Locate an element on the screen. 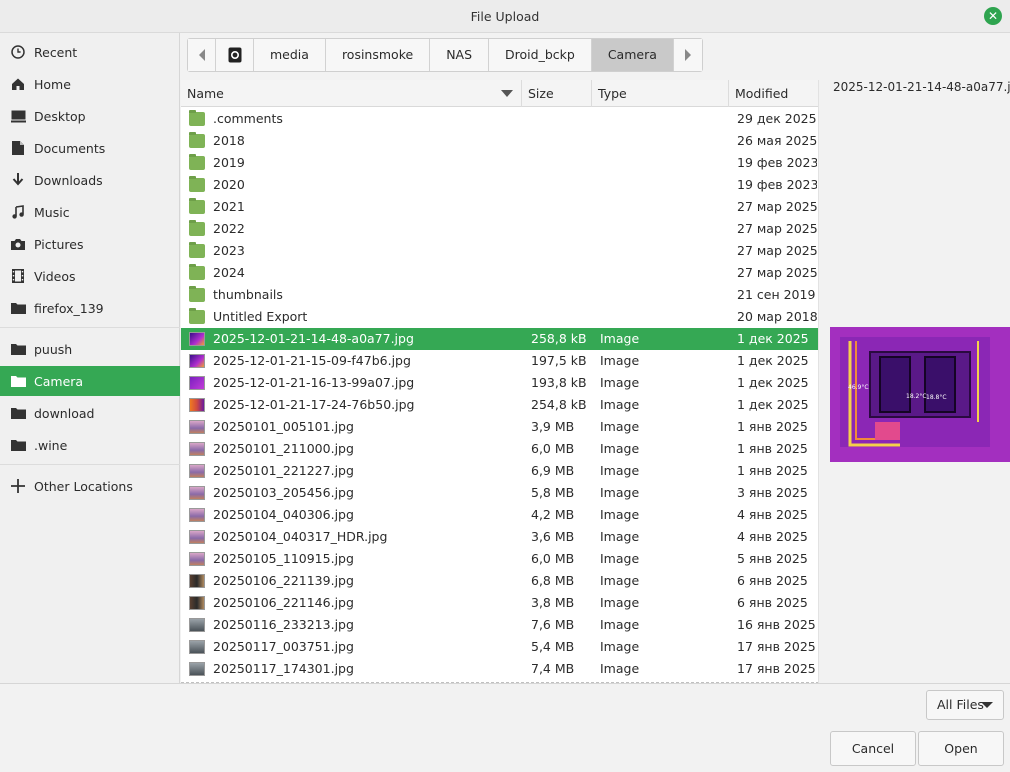  file-size: 197,5 kB is located at coordinates (559, 360).